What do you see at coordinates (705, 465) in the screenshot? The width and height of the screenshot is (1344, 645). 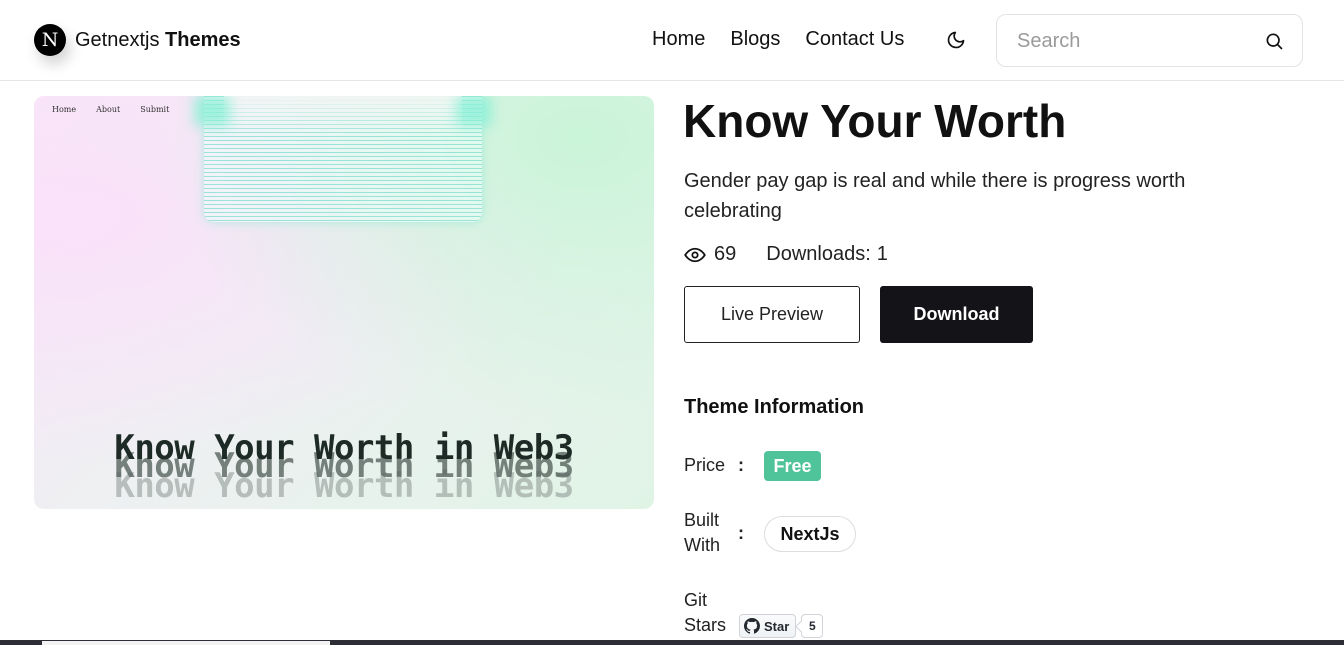 I see `price-label: Price` at bounding box center [705, 465].